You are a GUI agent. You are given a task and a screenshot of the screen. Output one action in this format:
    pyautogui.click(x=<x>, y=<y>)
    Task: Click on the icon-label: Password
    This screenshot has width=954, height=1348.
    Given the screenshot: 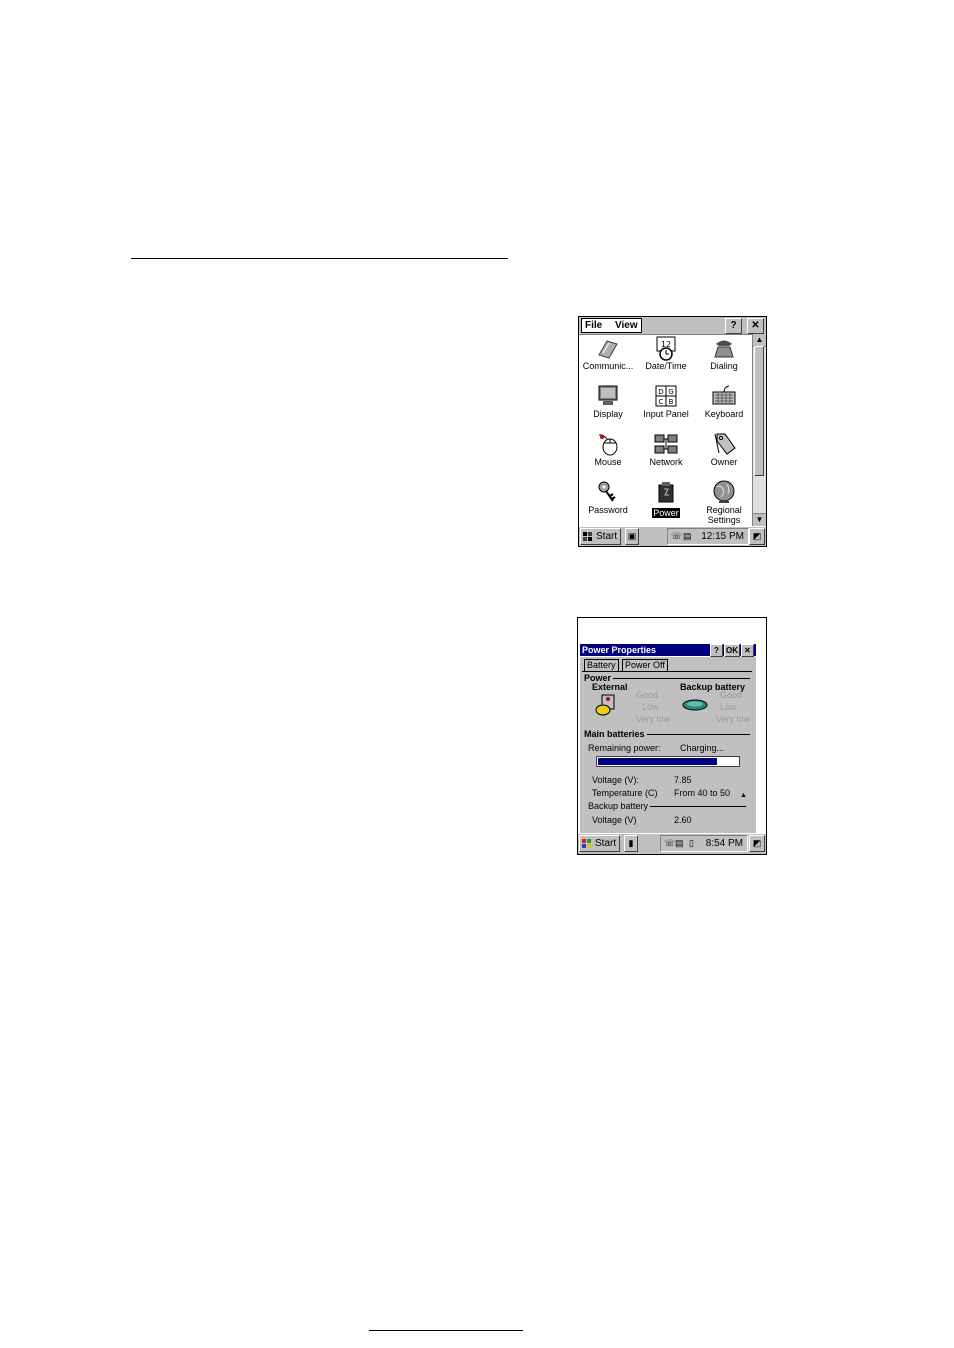 What is the action you would take?
    pyautogui.click(x=608, y=510)
    